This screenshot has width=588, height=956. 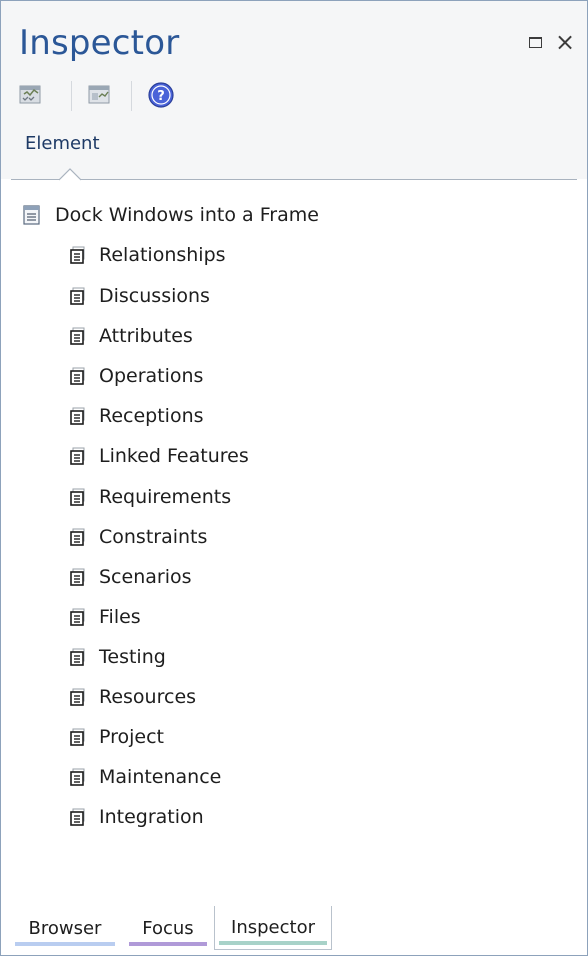 I want to click on tree-item-testing: Testing, so click(x=117, y=657).